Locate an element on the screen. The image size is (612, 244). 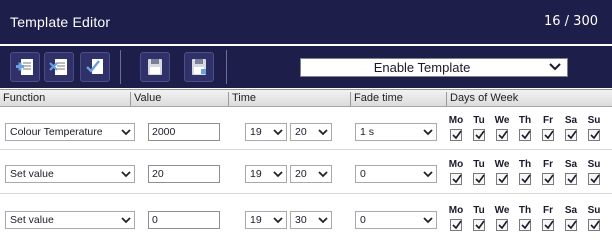
add-row-button is located at coordinates (25, 67).